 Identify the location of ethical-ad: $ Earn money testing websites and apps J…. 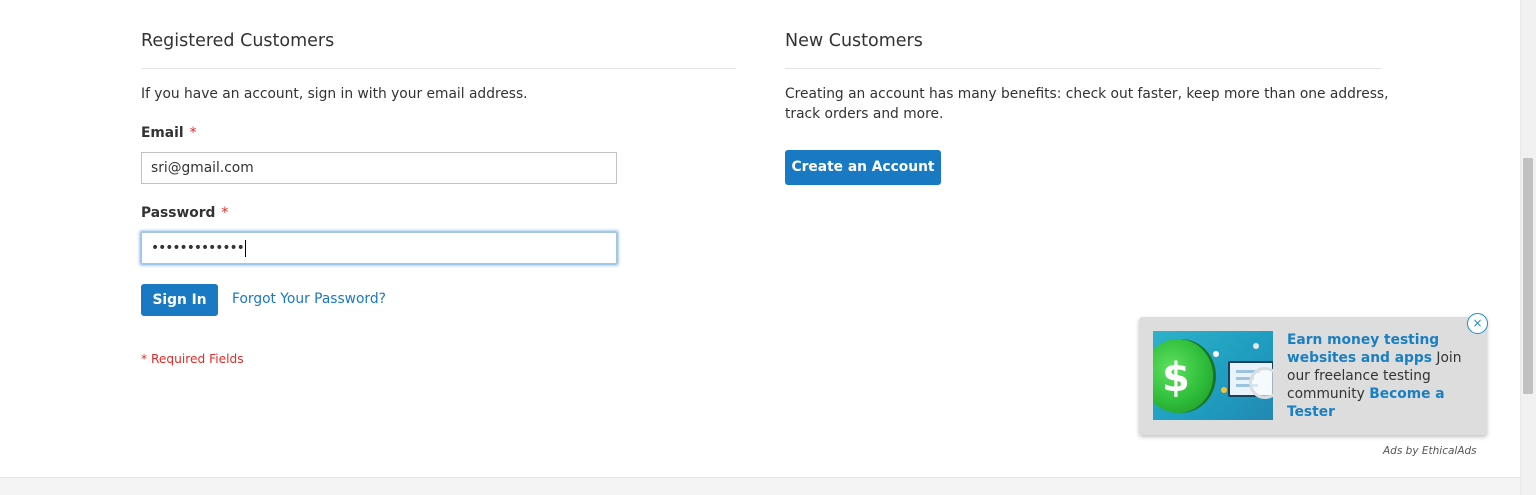
(1313, 374).